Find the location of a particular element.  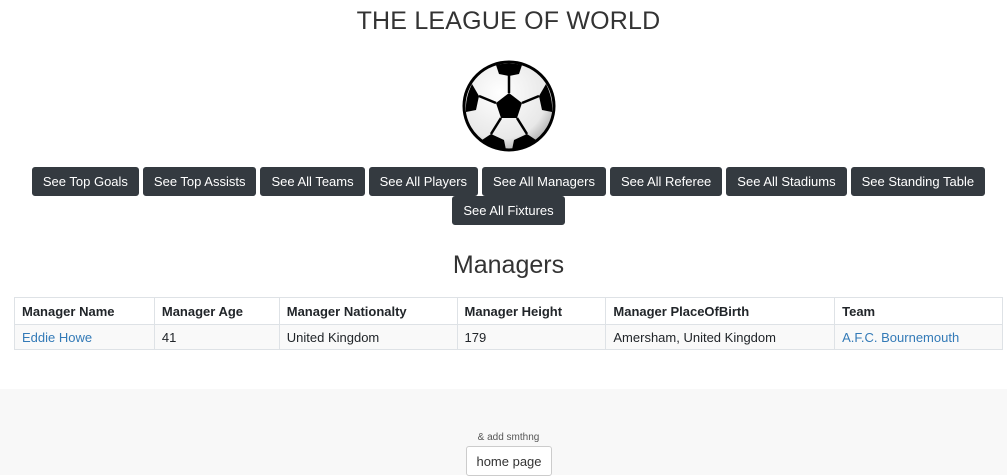

see-top-goals-button: See Top Goals is located at coordinates (85, 181).